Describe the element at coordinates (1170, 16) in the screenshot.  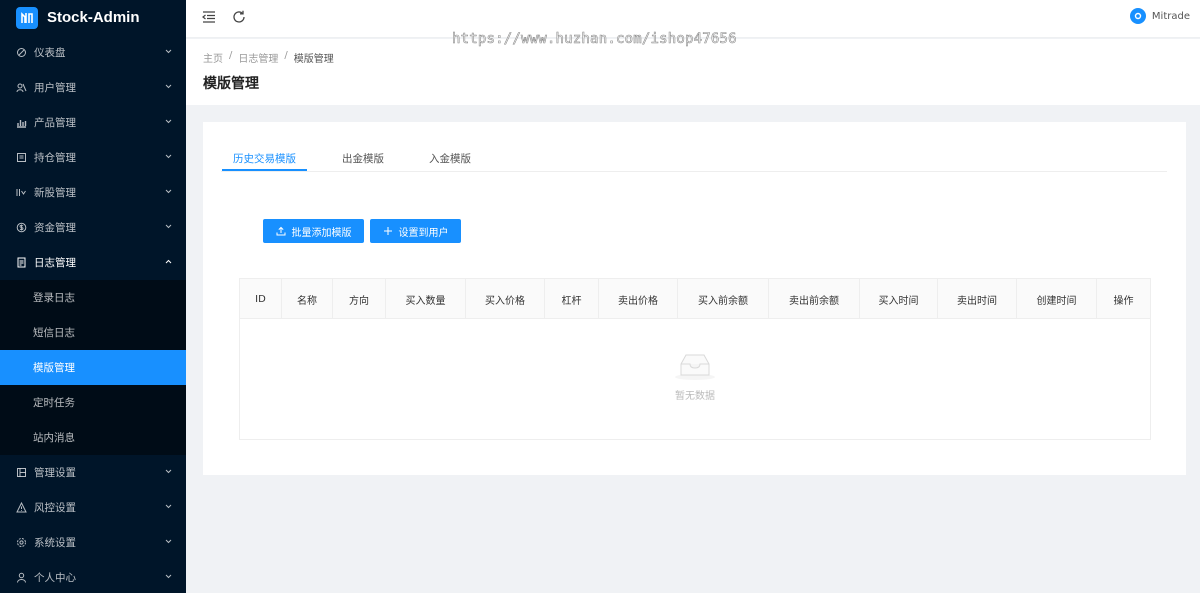
I see `user-name: Mitrade` at that location.